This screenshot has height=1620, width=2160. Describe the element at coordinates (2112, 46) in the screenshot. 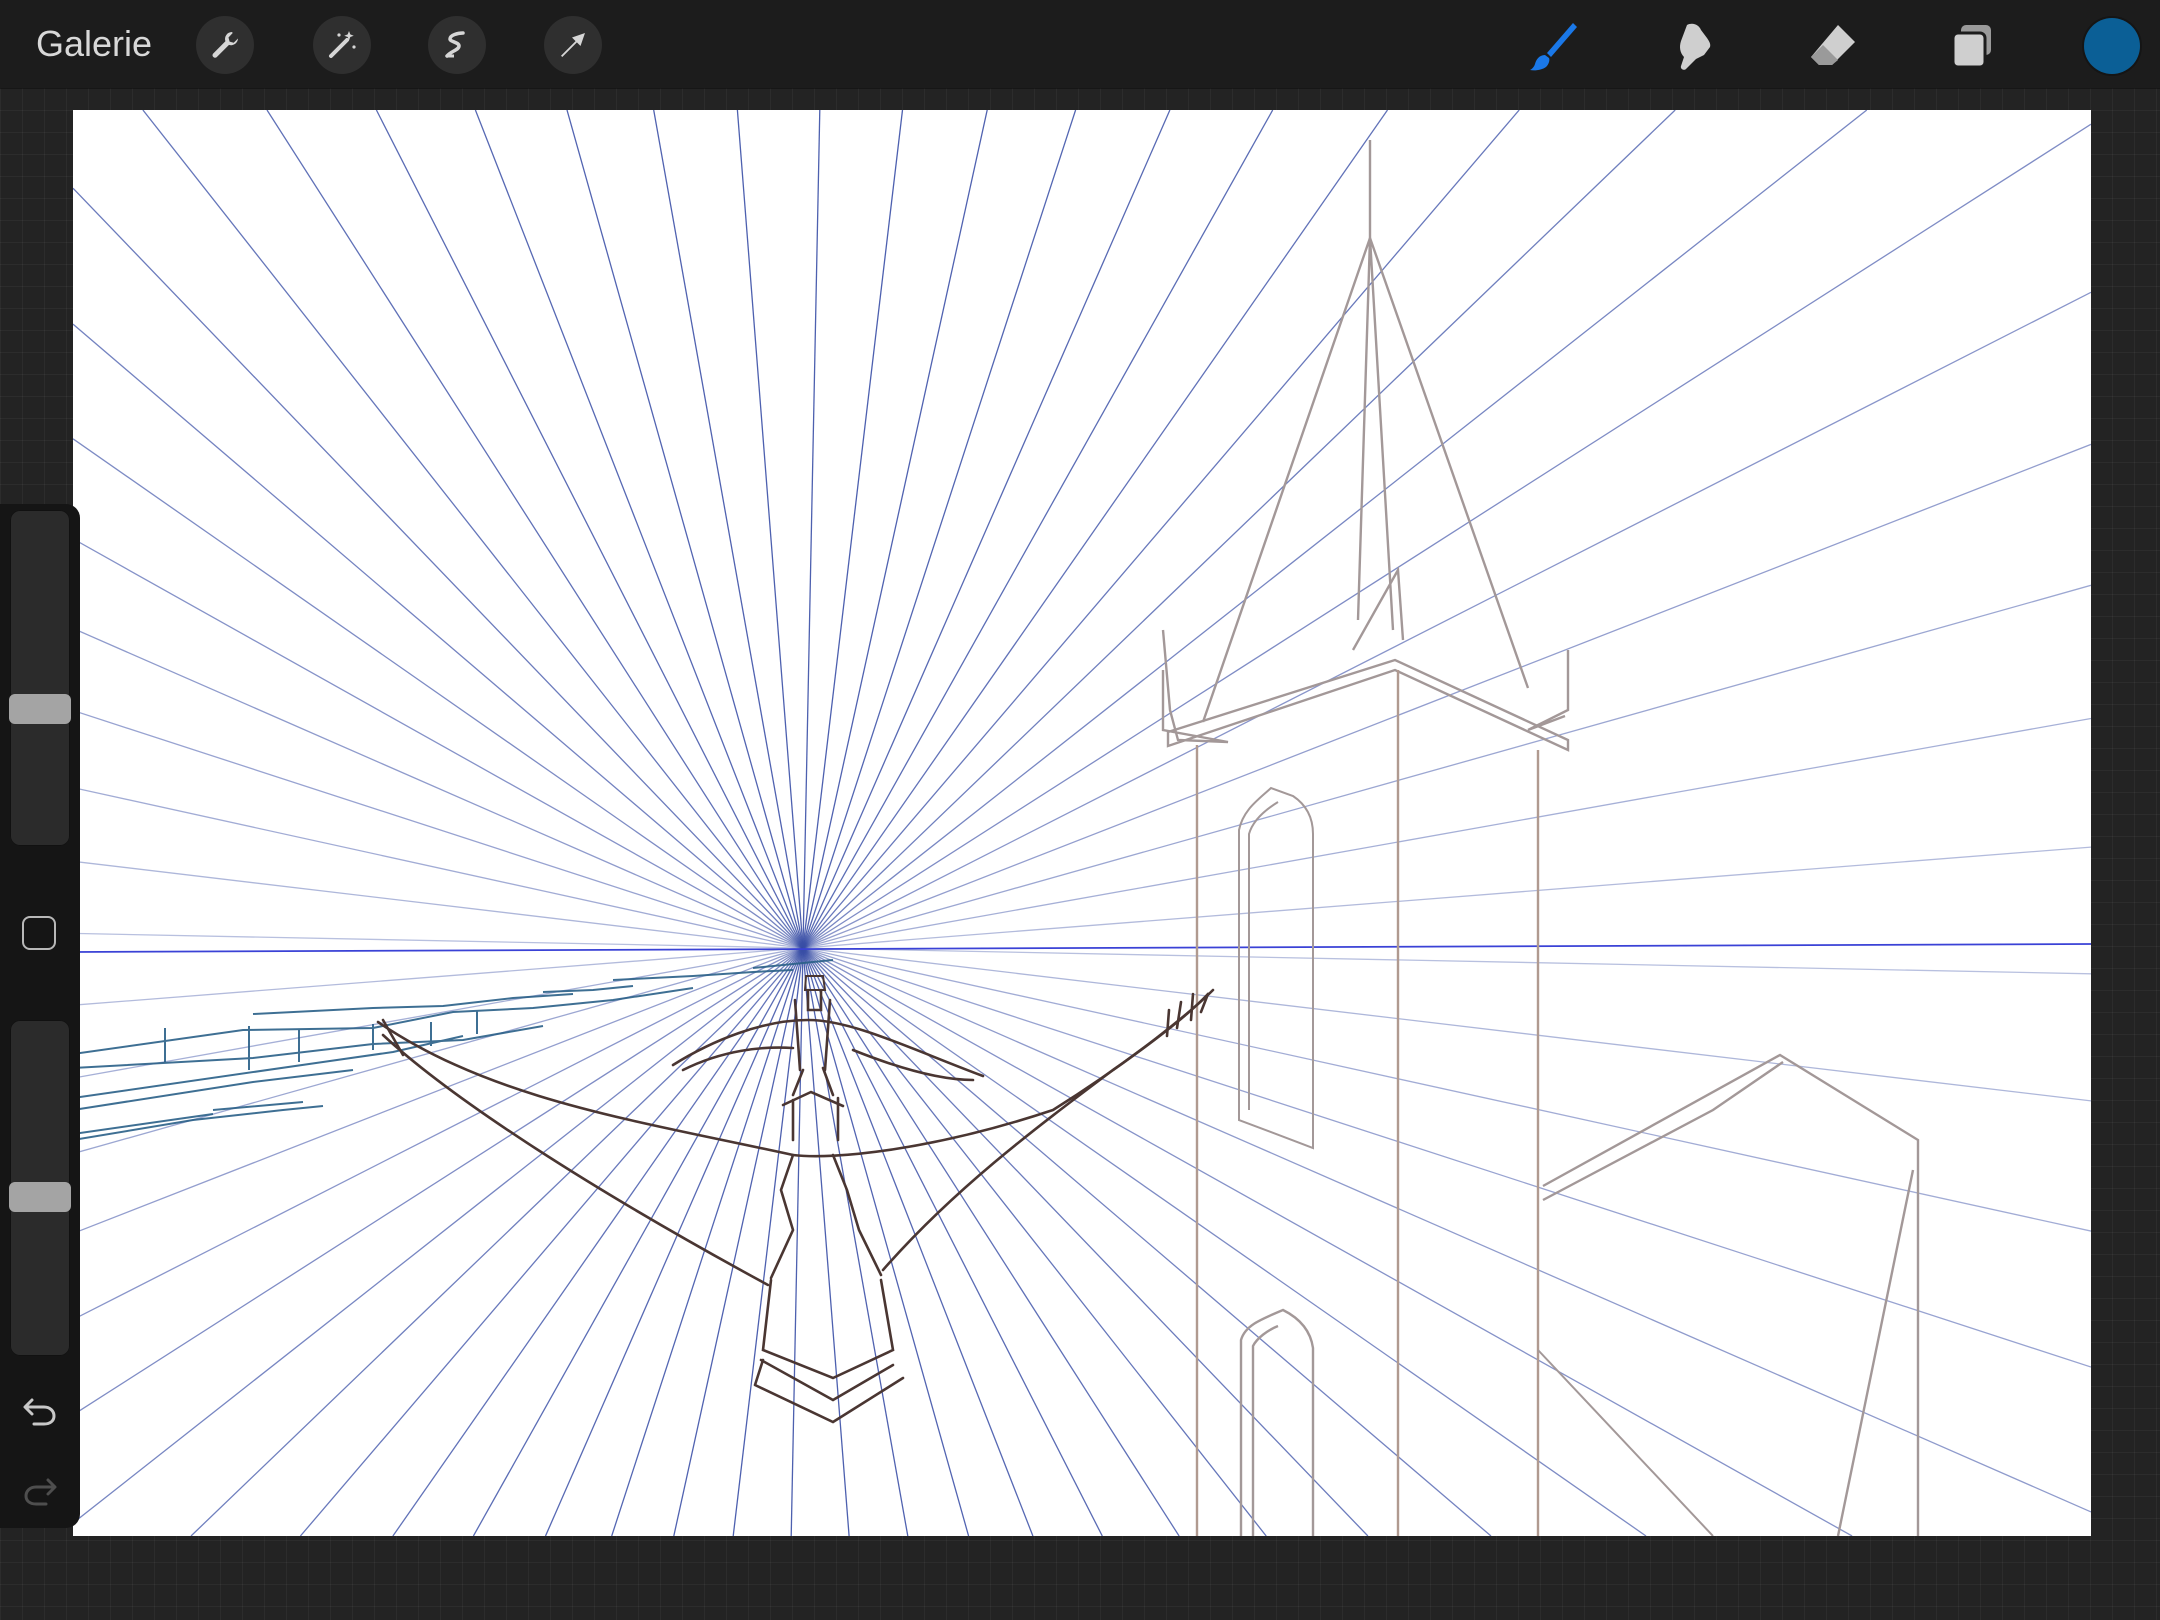

I see `color-picker-button` at that location.